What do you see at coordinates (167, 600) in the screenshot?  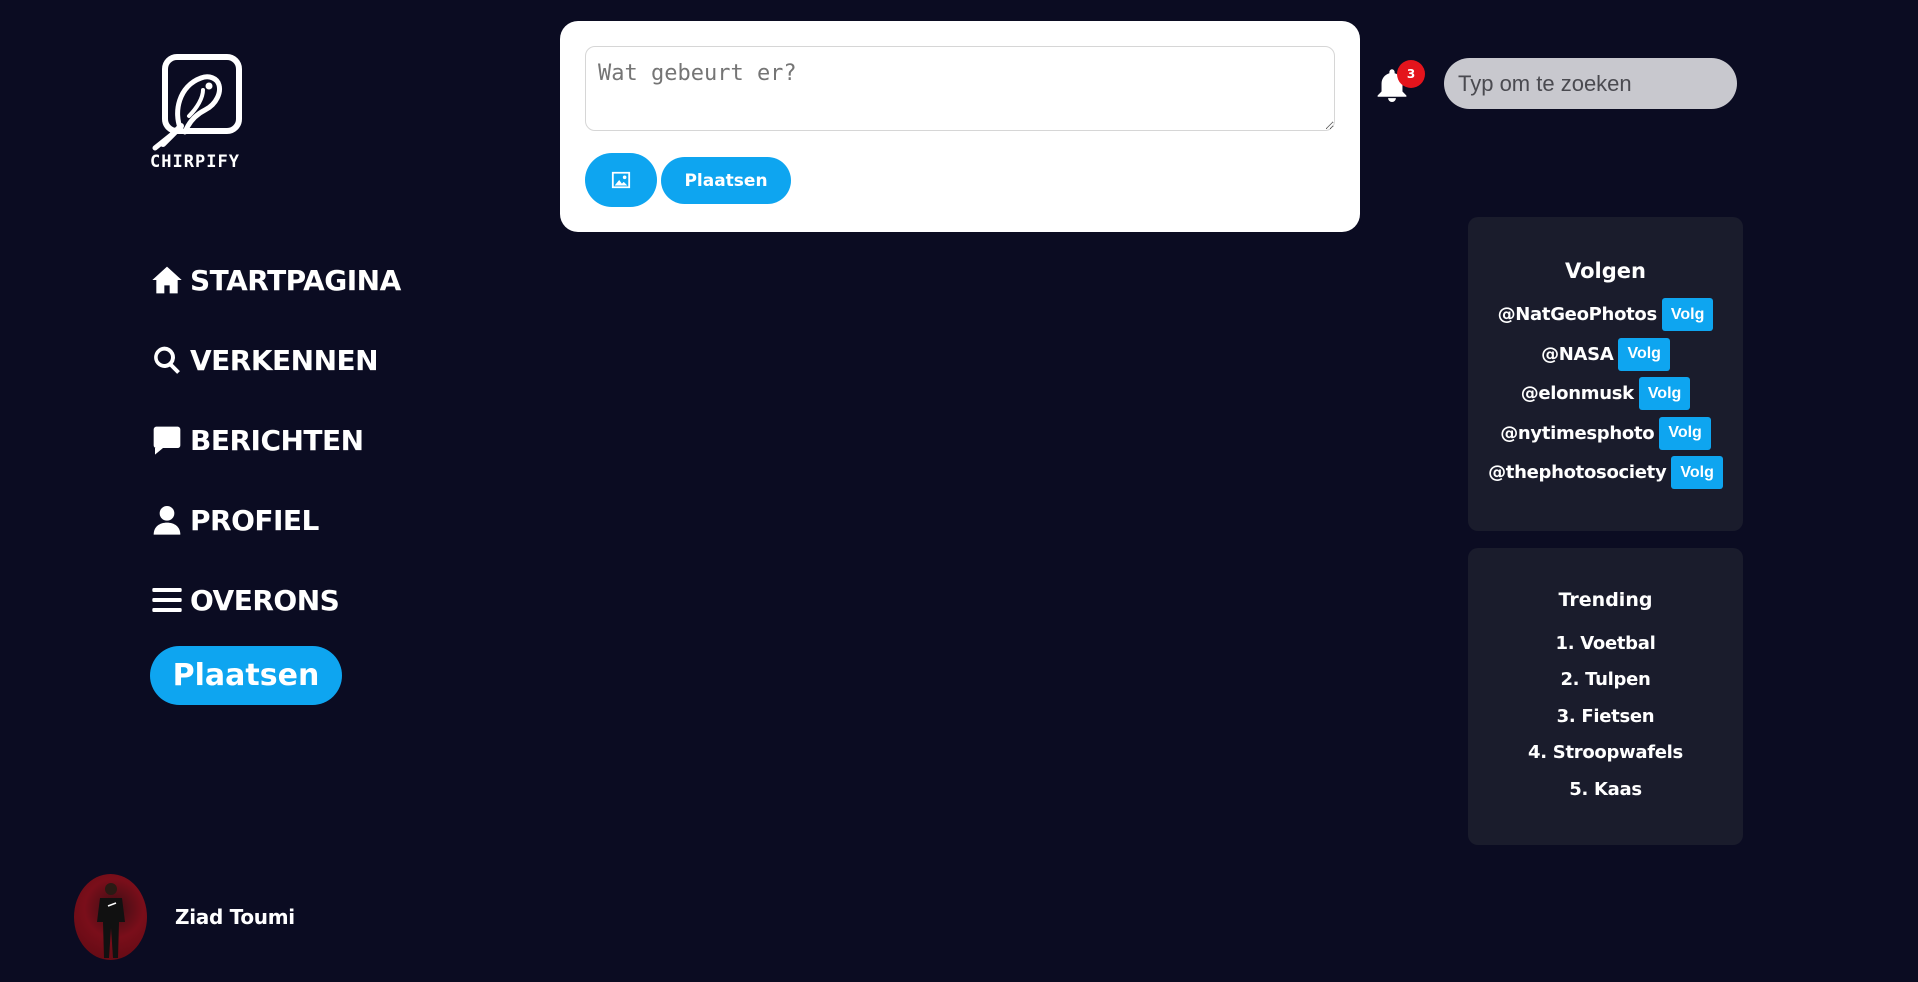 I see `menu-icon` at bounding box center [167, 600].